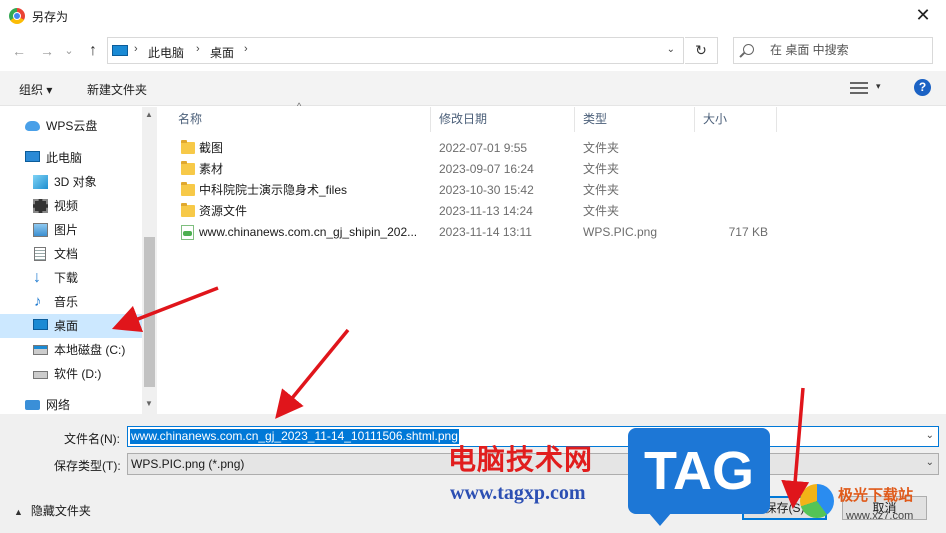 This screenshot has width=946, height=533. I want to click on search-input, so click(845, 50).